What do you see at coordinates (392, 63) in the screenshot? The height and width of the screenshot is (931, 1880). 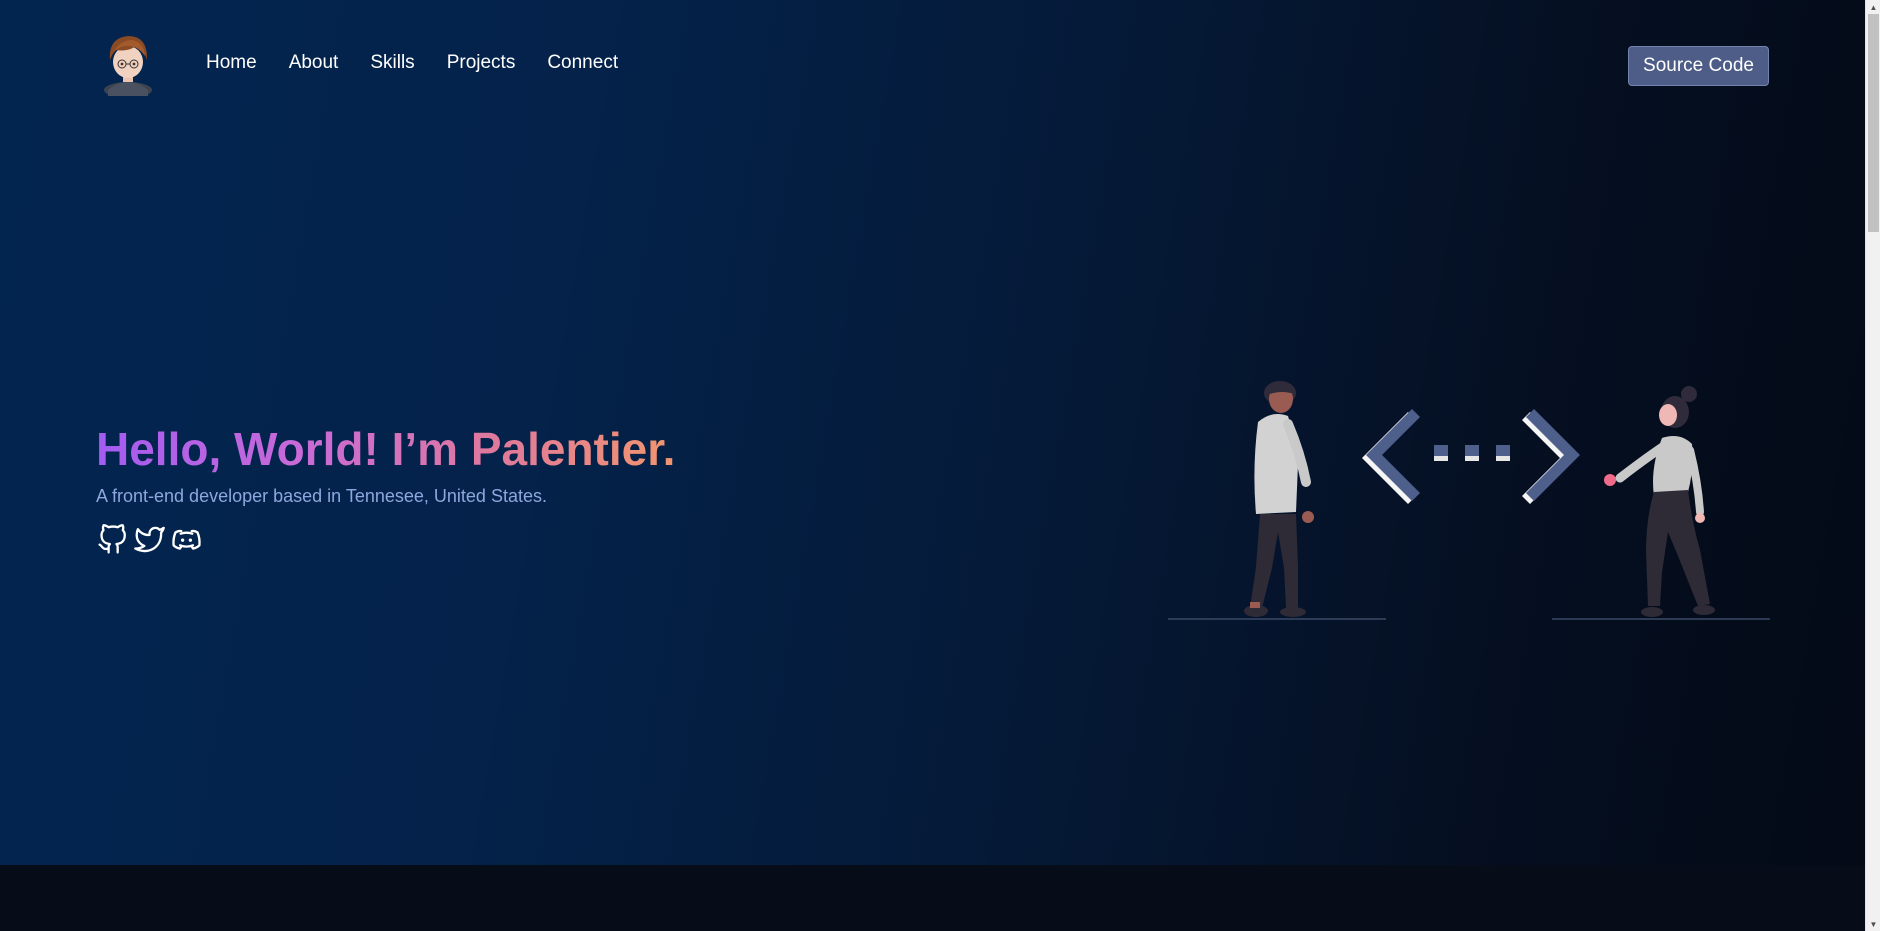 I see `nav-skills: Skills` at bounding box center [392, 63].